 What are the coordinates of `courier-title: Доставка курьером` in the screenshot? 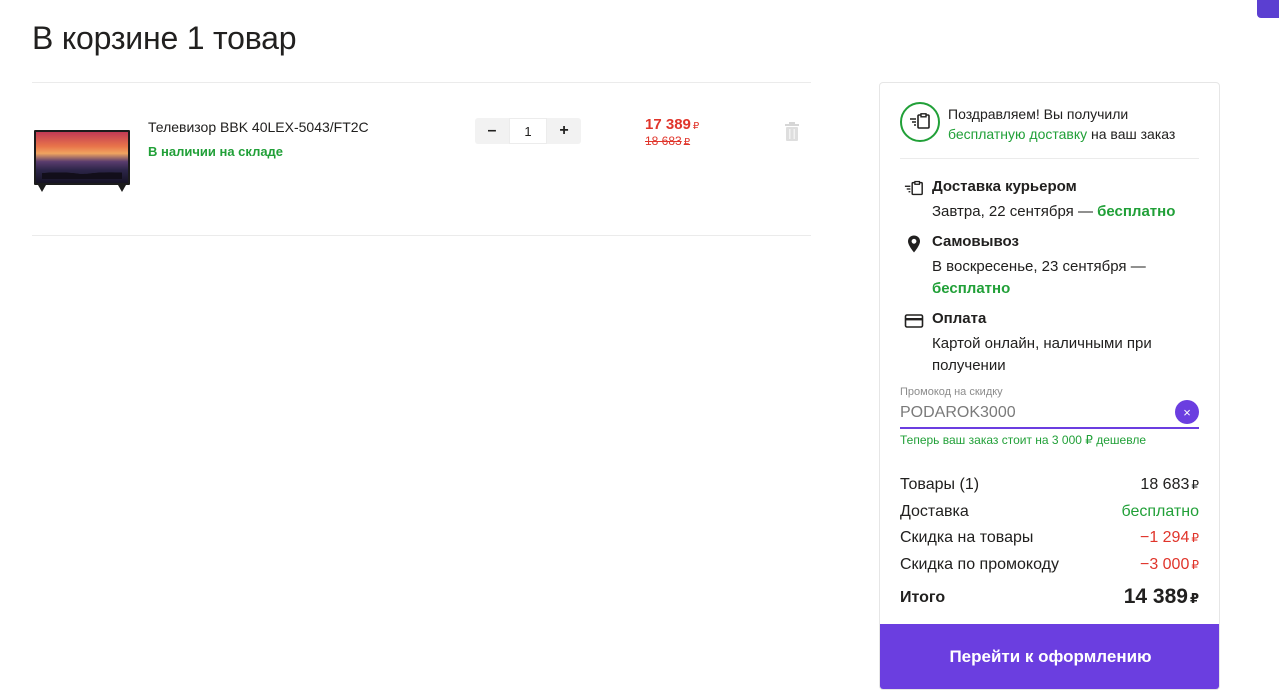 It's located at (1004, 186).